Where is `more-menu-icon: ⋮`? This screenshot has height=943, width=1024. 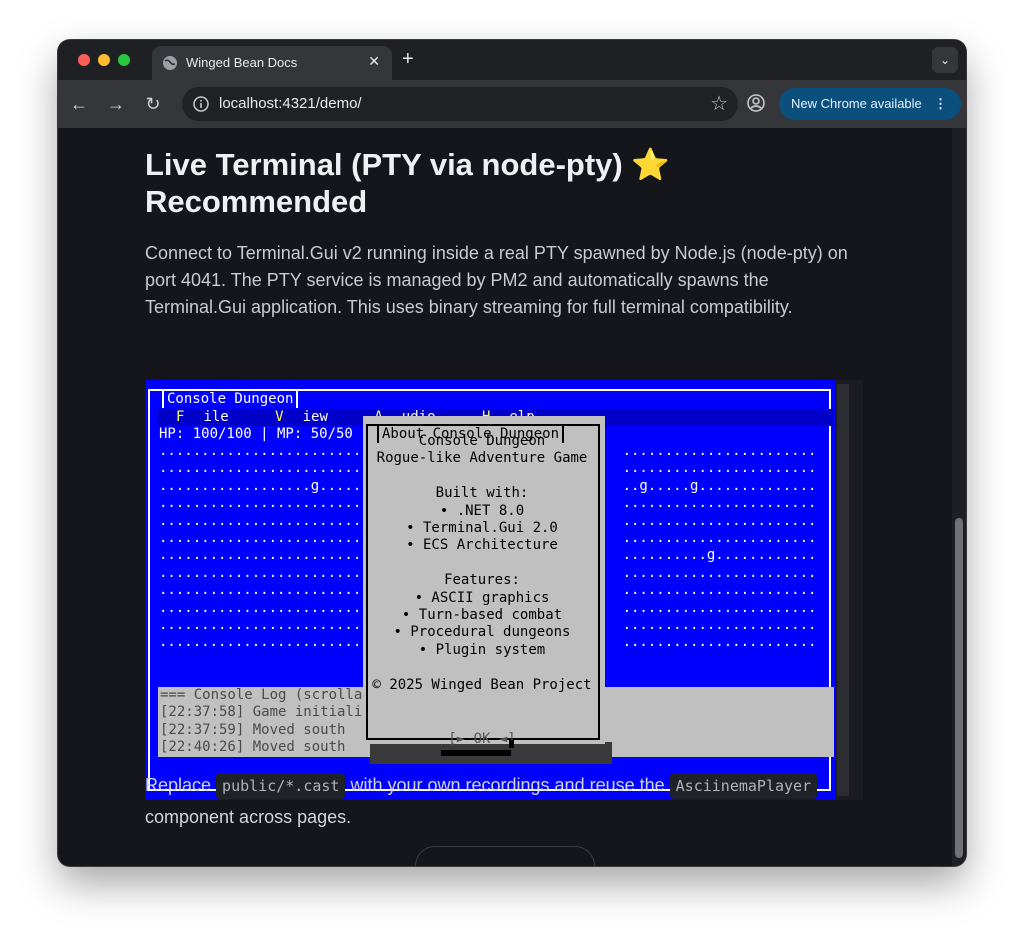
more-menu-icon: ⋮ is located at coordinates (940, 104).